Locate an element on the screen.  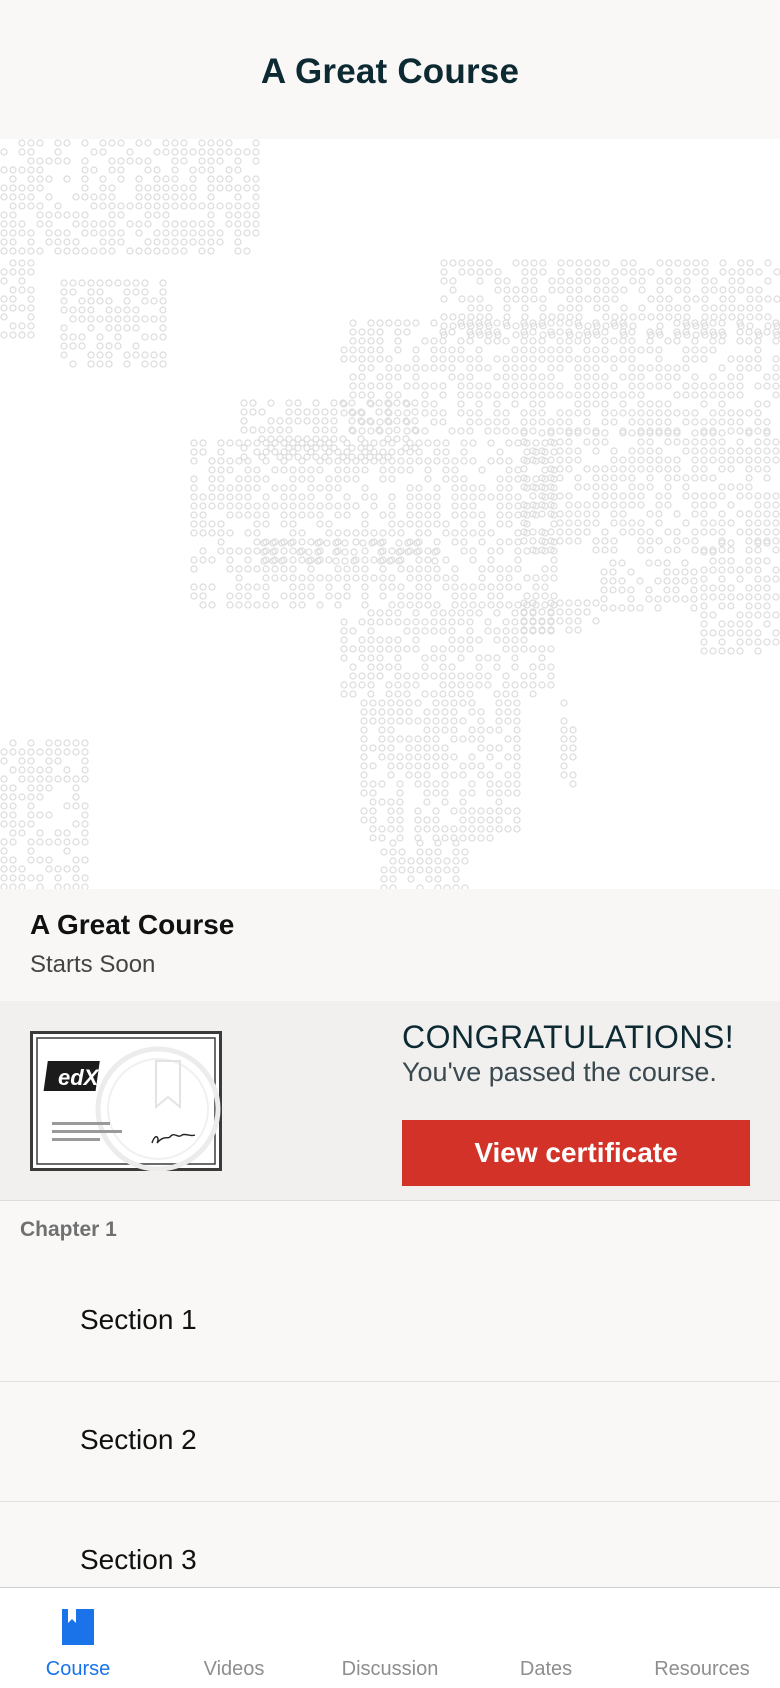
nav-header: A Great Course is located at coordinates (390, 69).